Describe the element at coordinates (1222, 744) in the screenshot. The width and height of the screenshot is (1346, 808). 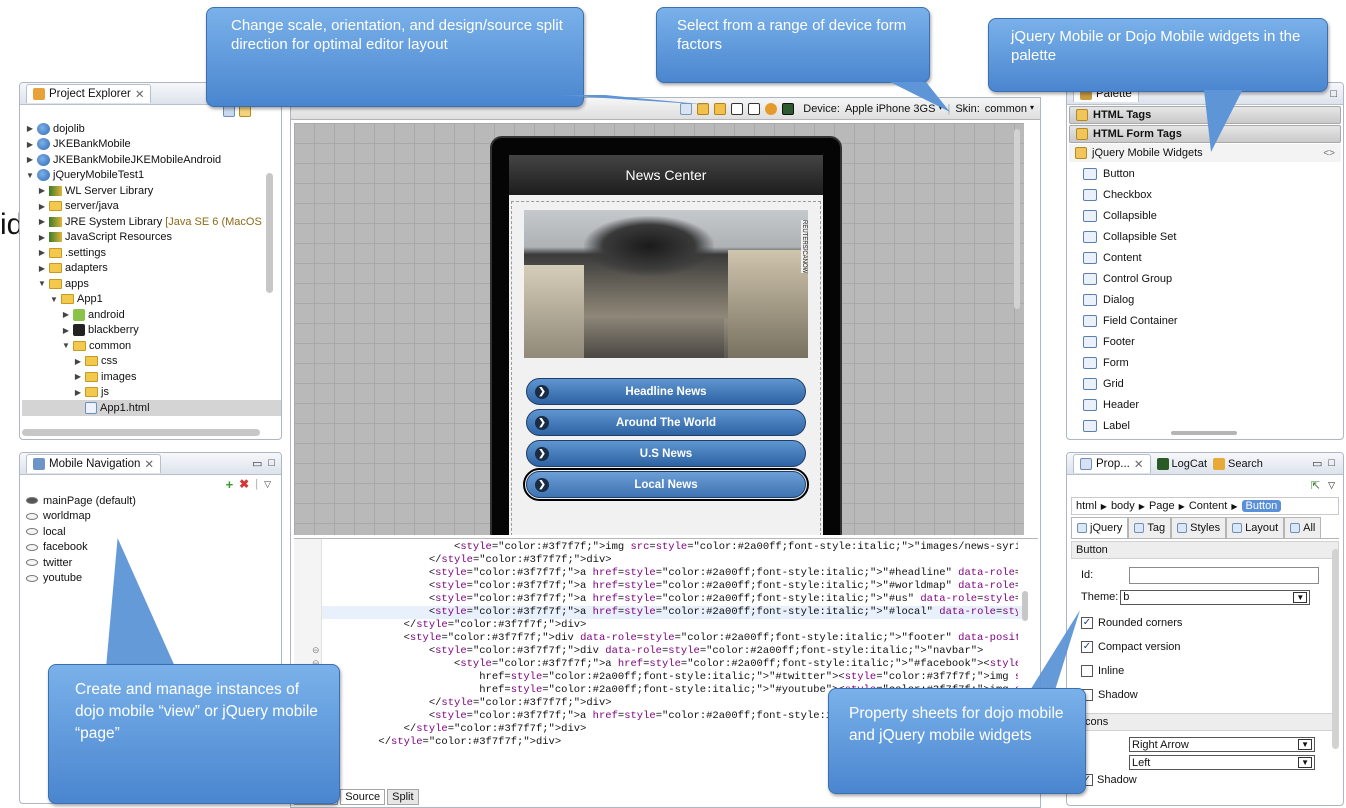
I see `icon-select: Right Arrow ▼` at that location.